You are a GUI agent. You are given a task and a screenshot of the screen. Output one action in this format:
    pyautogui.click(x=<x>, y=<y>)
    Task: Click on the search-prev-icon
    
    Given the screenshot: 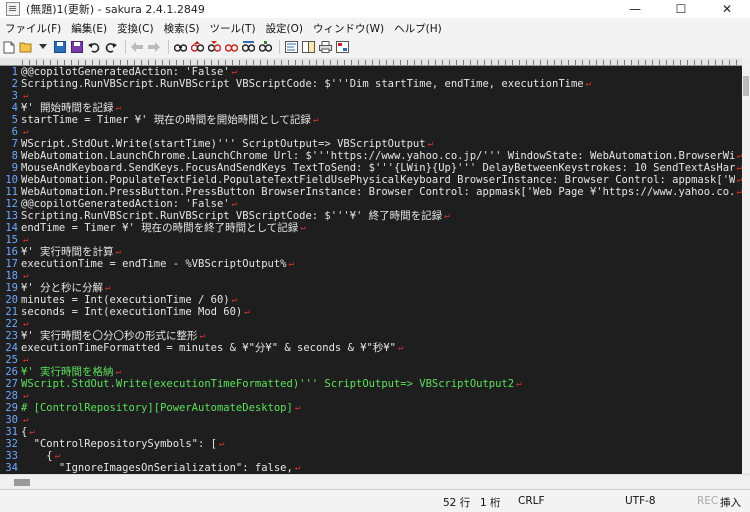 What is the action you would take?
    pyautogui.click(x=197, y=47)
    